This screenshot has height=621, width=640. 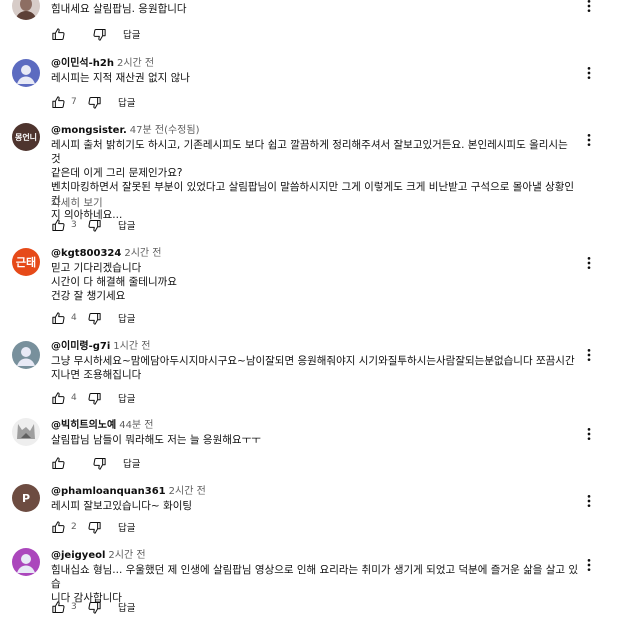 I want to click on comment-time: 47분 전(수정됨), so click(x=165, y=130).